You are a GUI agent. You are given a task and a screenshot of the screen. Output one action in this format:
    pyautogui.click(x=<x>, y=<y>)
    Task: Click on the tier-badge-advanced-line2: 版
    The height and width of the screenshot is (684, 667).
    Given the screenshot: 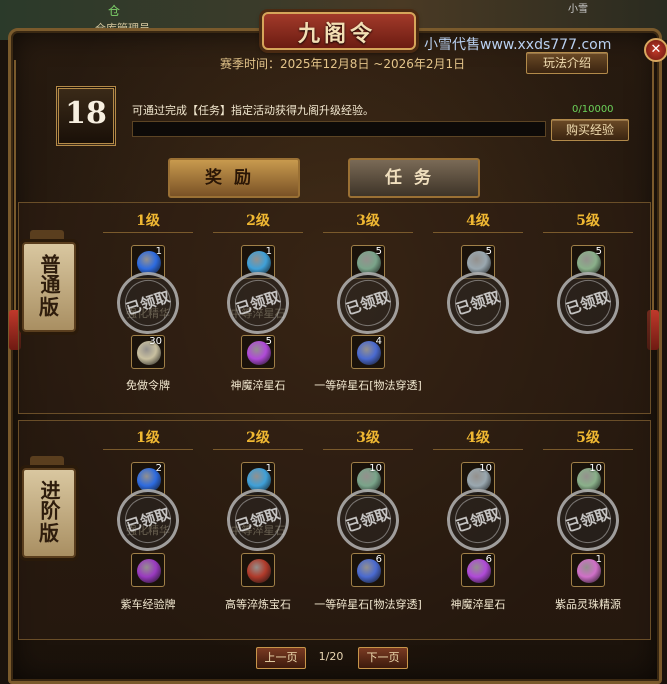 What is the action you would take?
    pyautogui.click(x=49, y=533)
    